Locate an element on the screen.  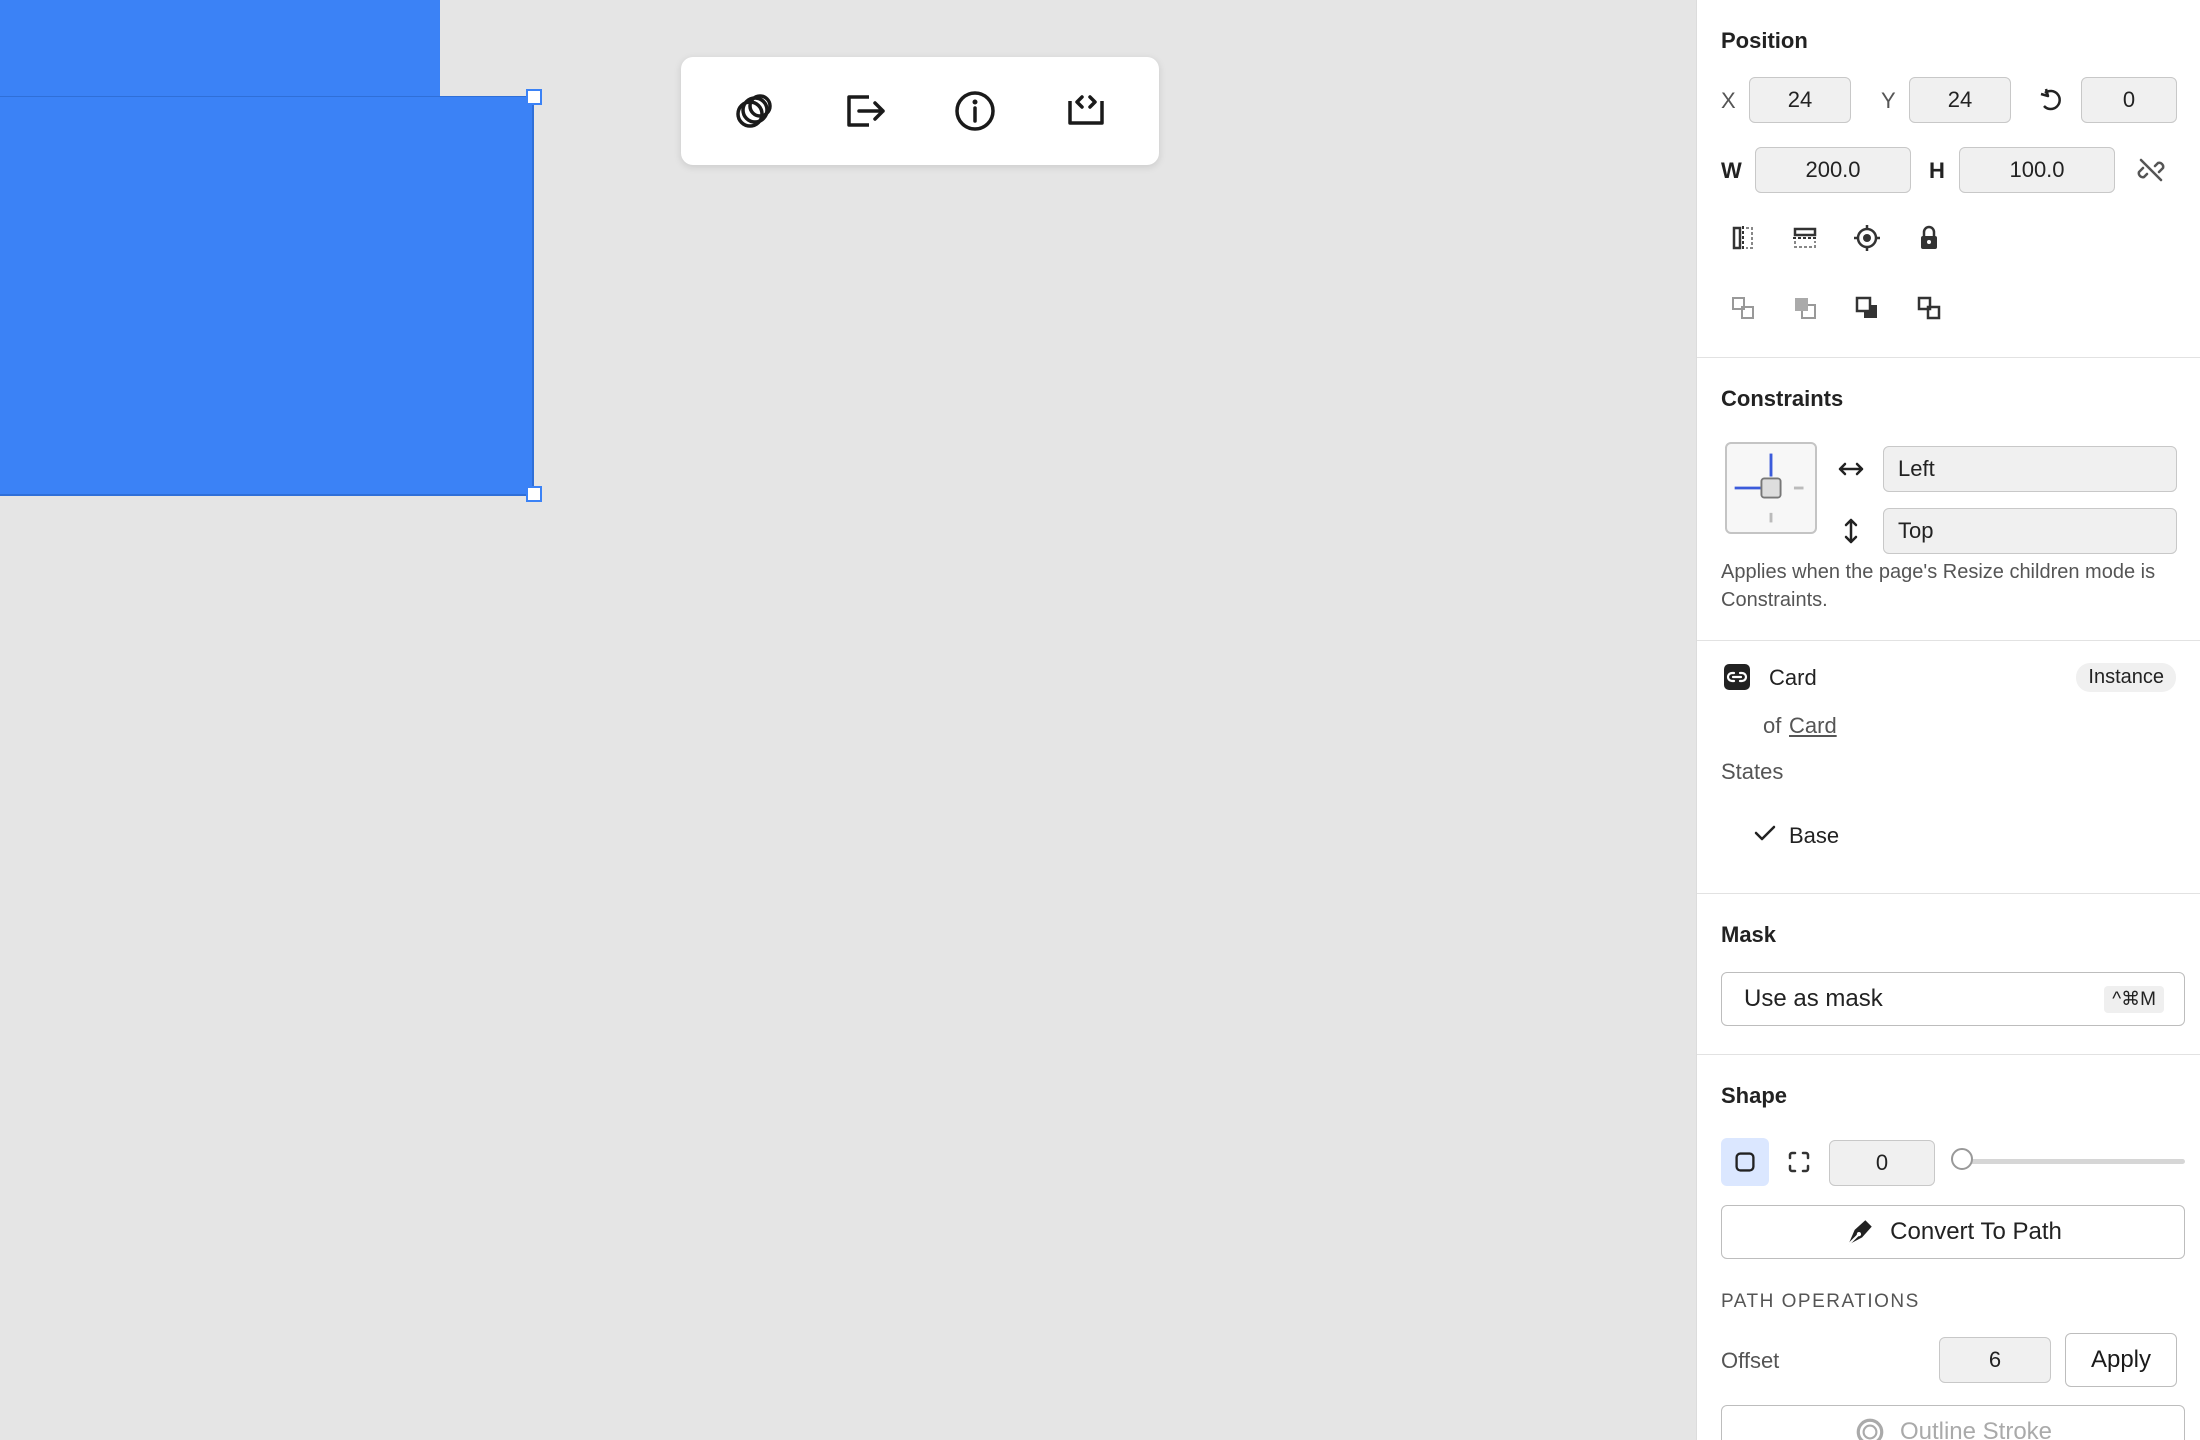
resize-handle-top-right is located at coordinates (534, 97).